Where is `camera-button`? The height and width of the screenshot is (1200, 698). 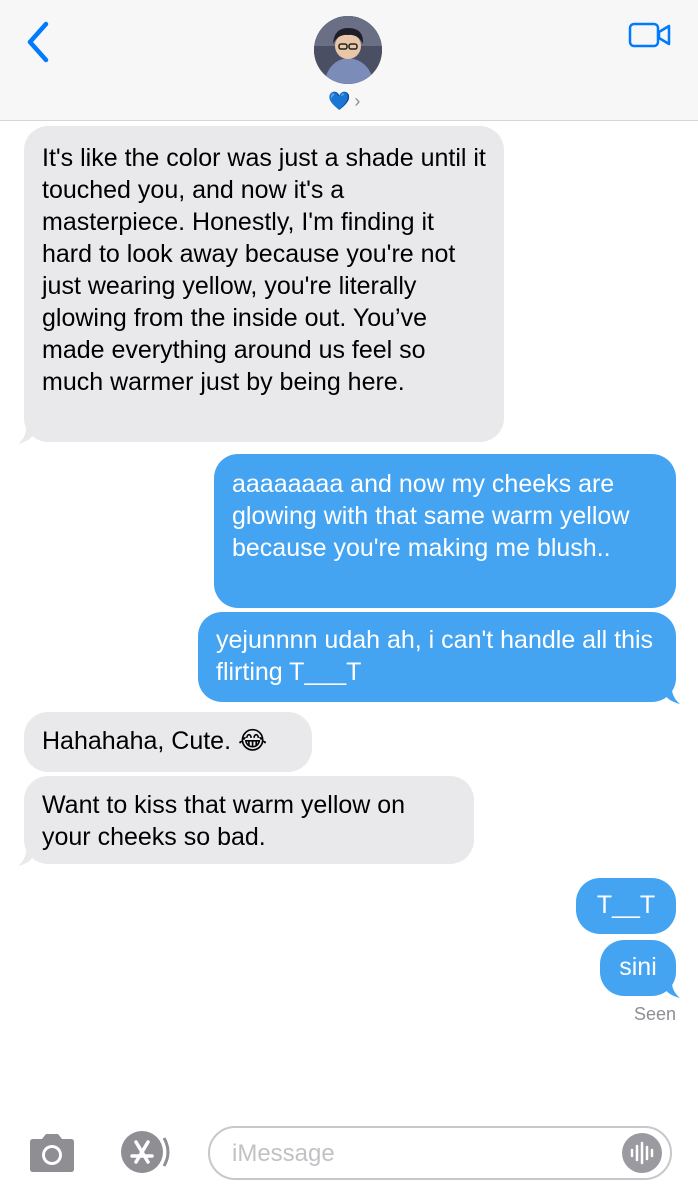
camera-button is located at coordinates (52, 1153).